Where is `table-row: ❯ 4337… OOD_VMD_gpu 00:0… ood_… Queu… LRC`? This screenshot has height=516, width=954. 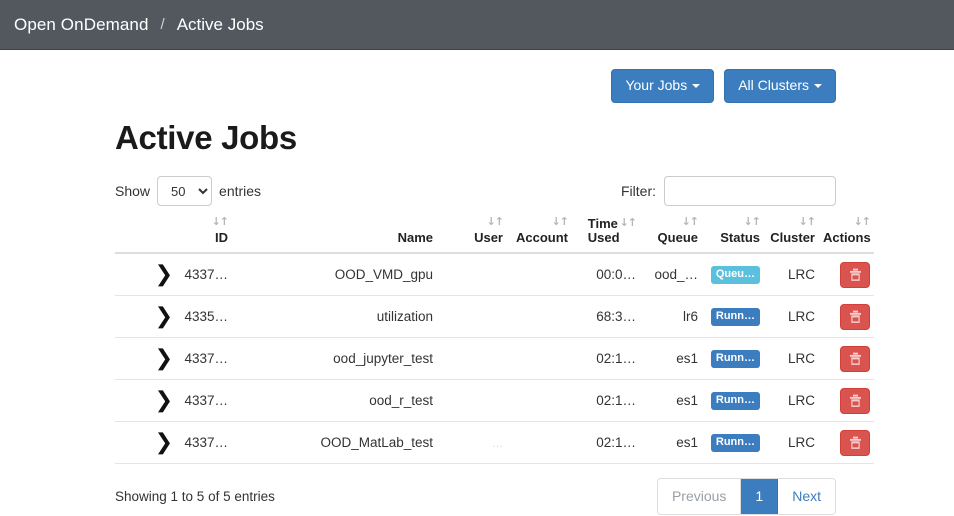
table-row: ❯ 4337… OOD_VMD_gpu 00:0… ood_… Queu… LRC is located at coordinates (494, 275).